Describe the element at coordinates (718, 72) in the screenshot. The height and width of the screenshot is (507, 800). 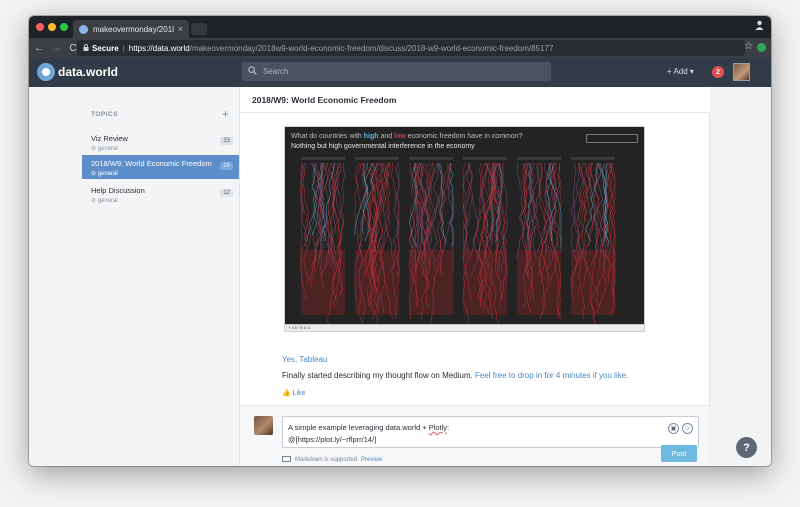
I see `notifications-badge: 2` at that location.